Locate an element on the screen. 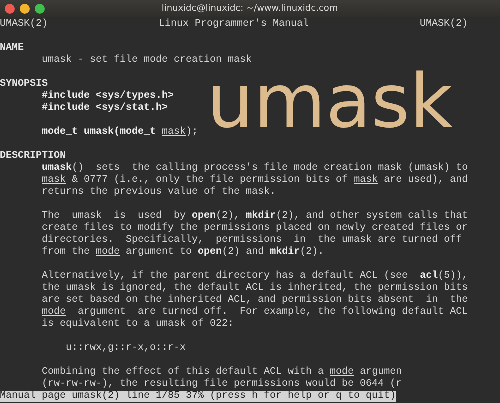 The height and width of the screenshot is (403, 500). section-heading: SYNOPSIS is located at coordinates (25, 84).